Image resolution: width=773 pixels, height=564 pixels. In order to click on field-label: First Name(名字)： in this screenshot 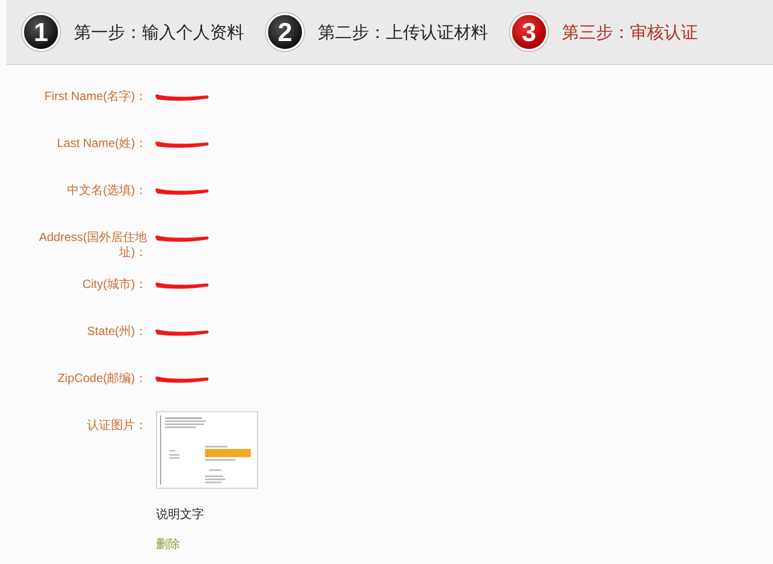, I will do `click(95, 96)`.